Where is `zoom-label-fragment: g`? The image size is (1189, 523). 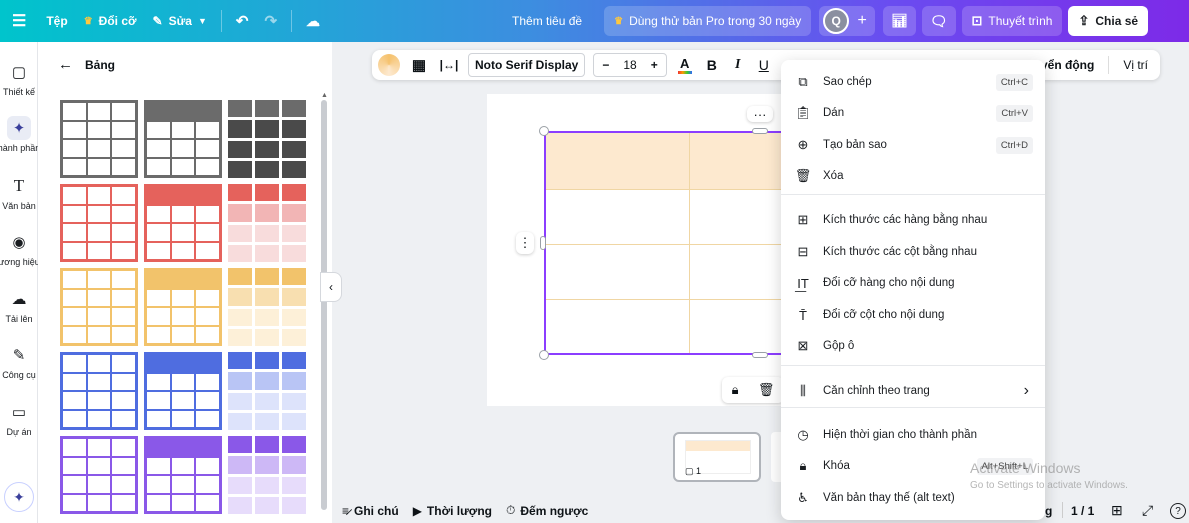 zoom-label-fragment: g is located at coordinates (1048, 511).